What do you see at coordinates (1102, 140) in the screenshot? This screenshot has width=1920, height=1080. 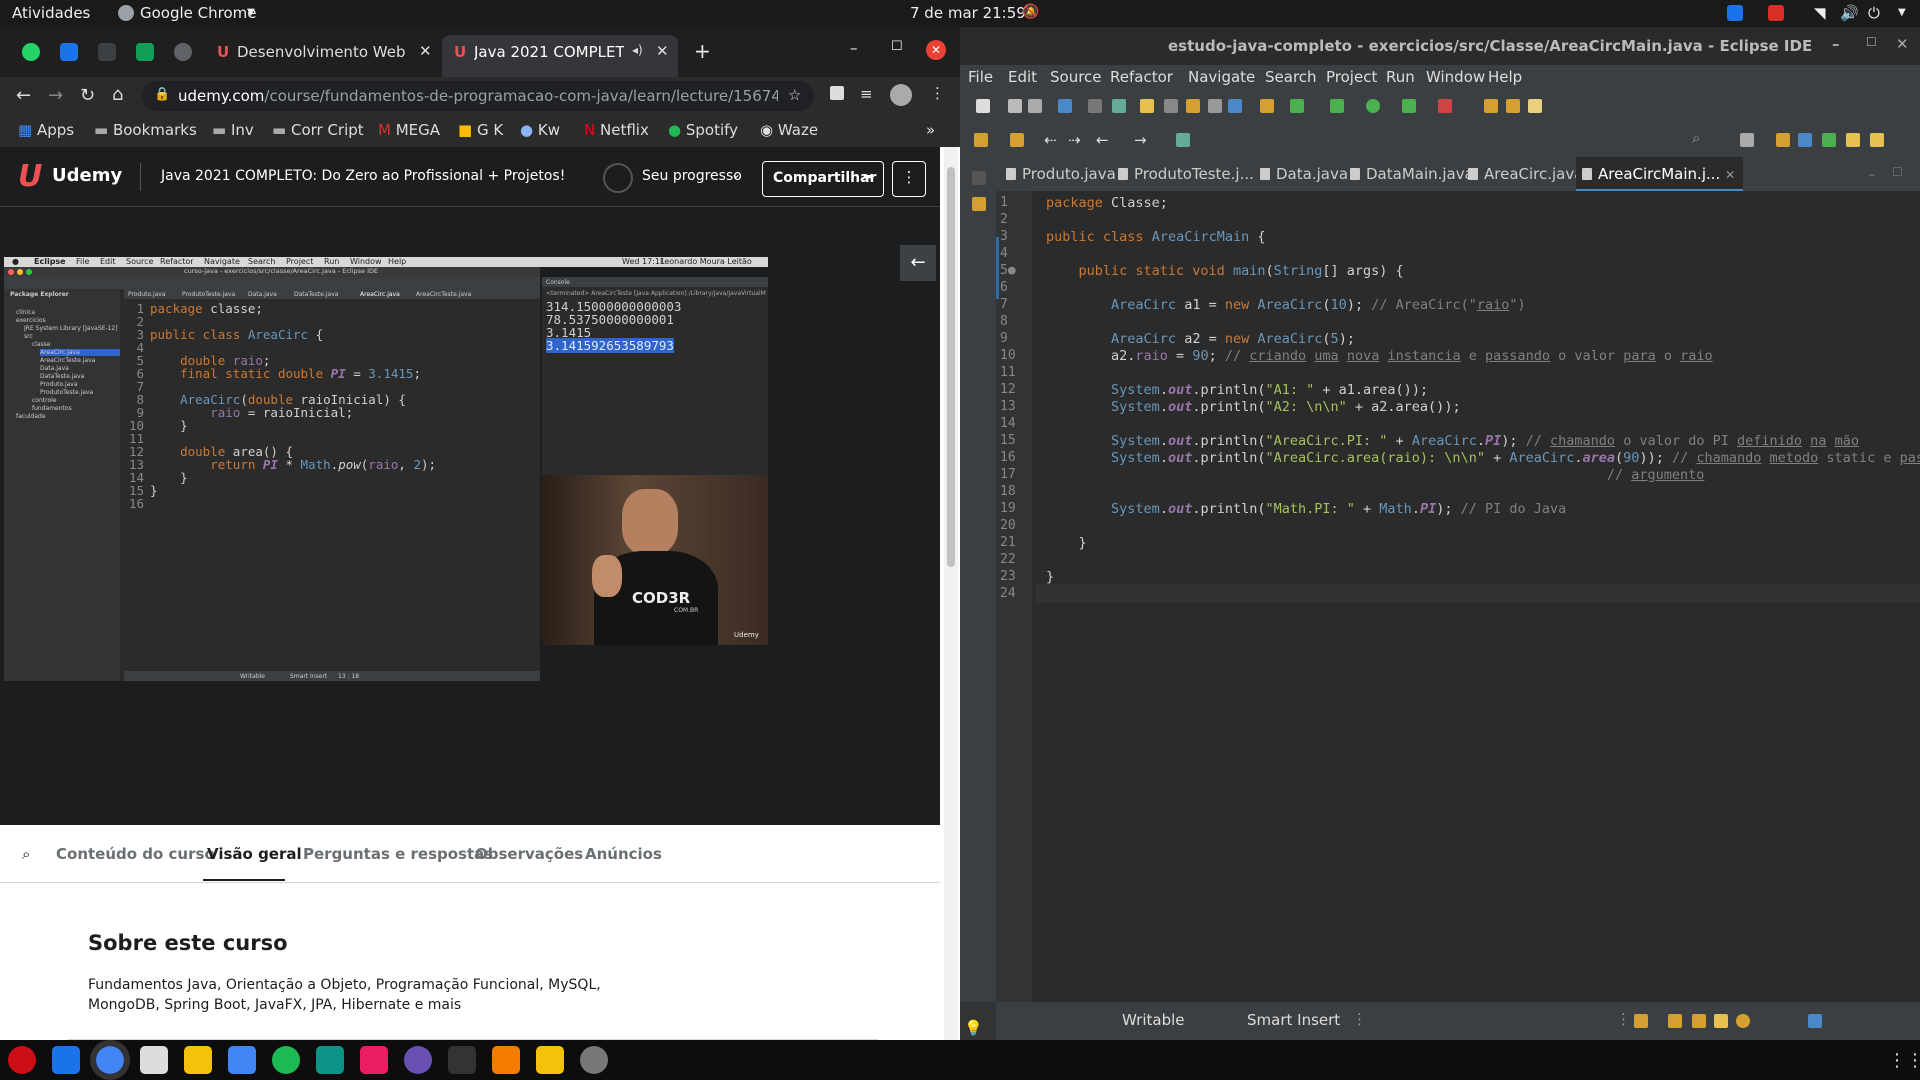 I see `nav-back-icon: ←` at bounding box center [1102, 140].